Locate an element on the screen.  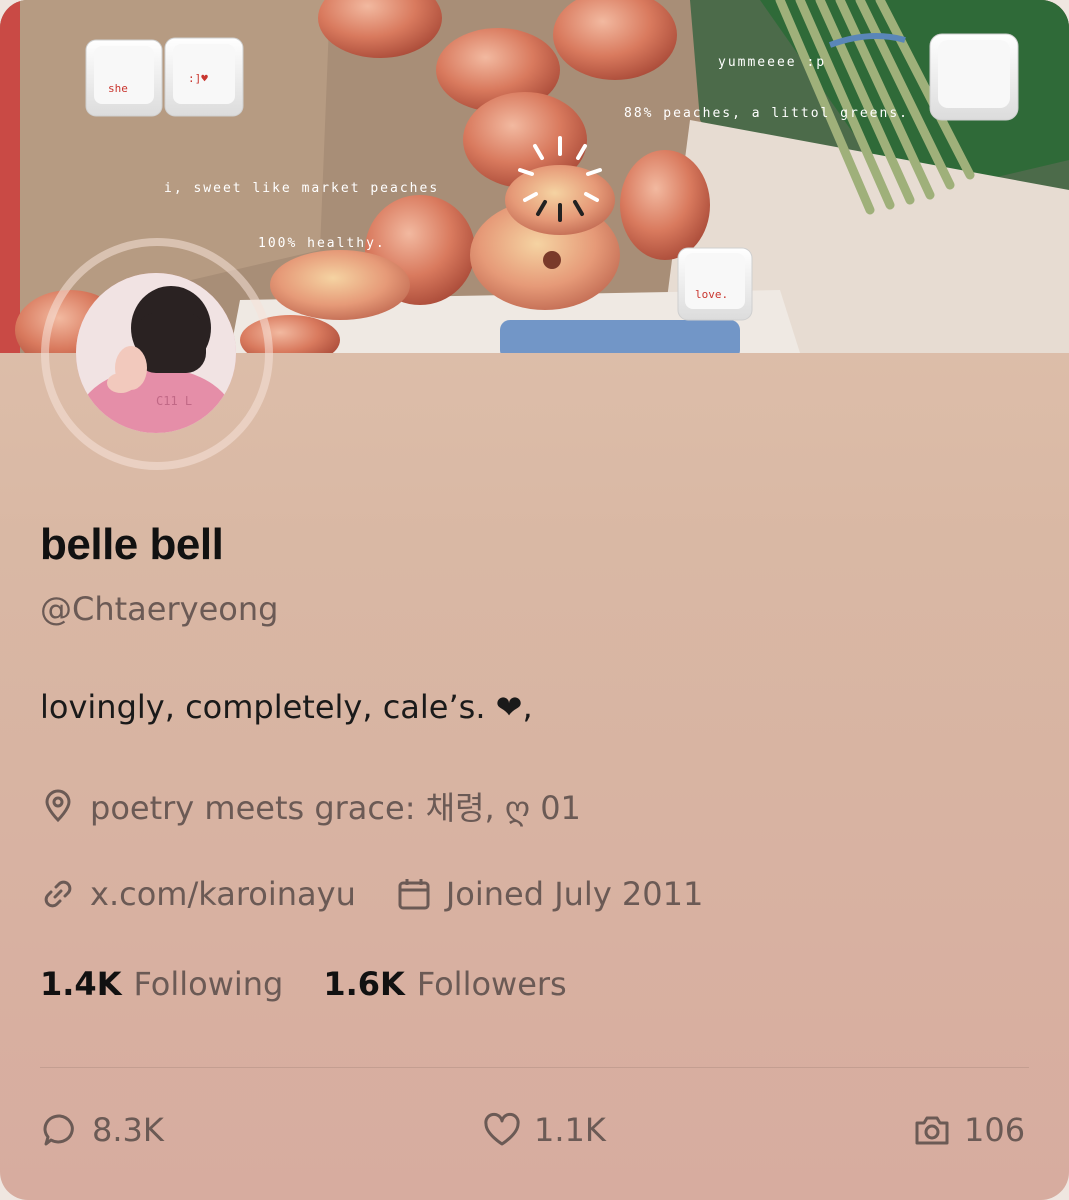
keycap-love: love. is located at coordinates (715, 284).